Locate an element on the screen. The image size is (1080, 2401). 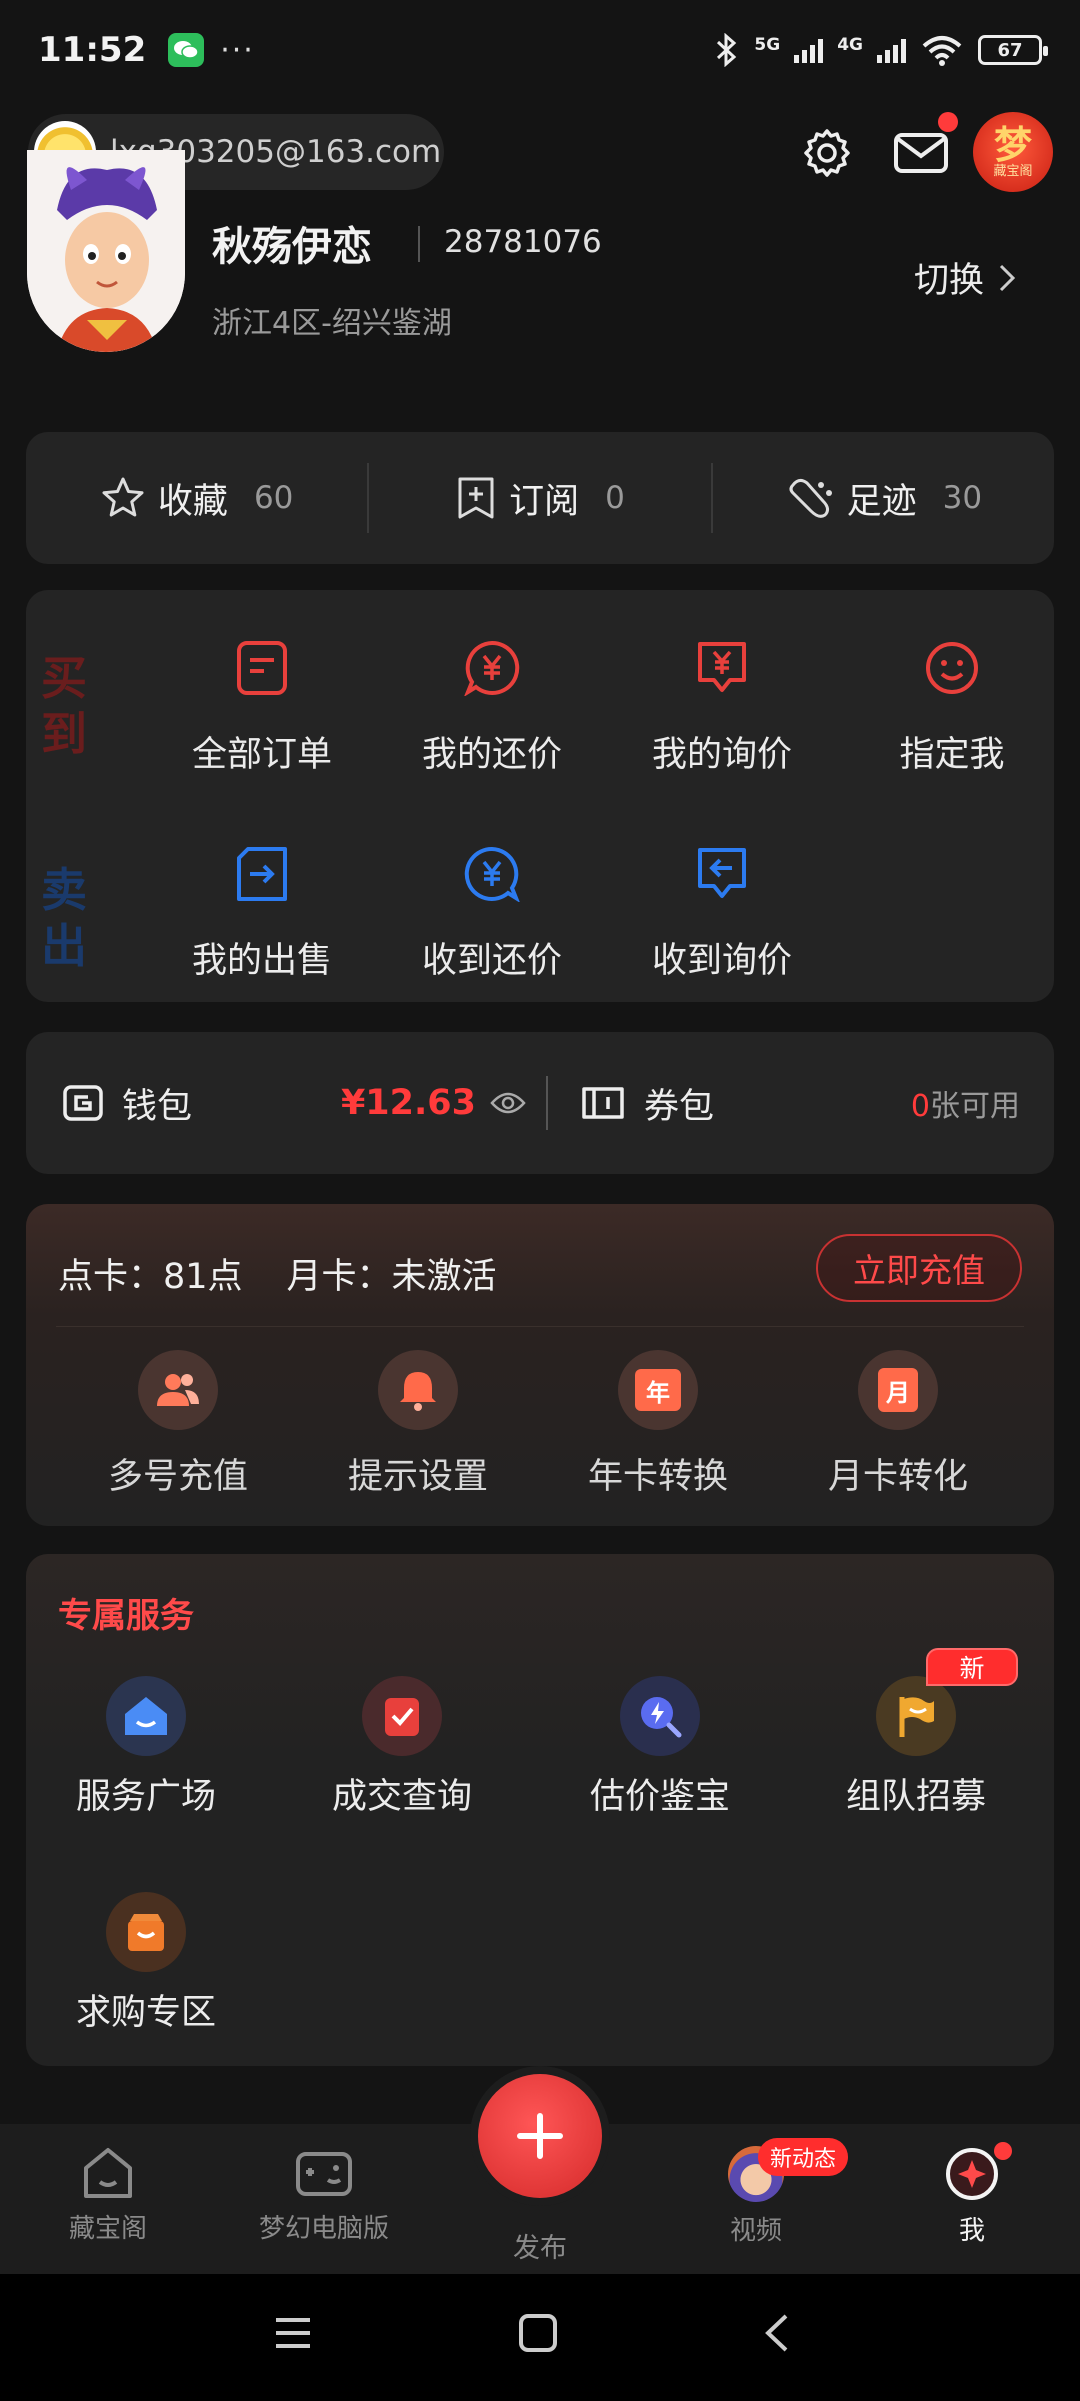
coupon-availability: 0张可用 is located at coordinates (965, 1103).